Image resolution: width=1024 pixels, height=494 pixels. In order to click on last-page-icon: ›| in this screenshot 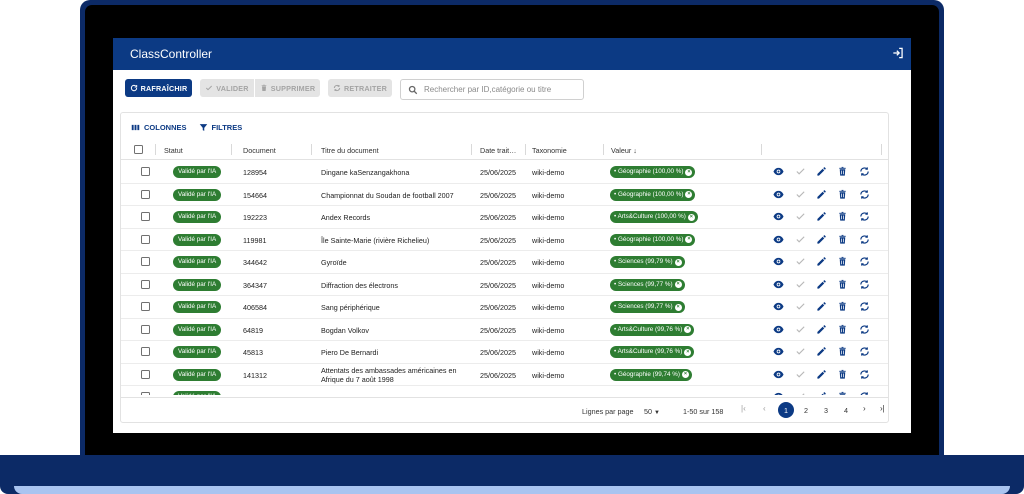, I will do `click(882, 408)`.